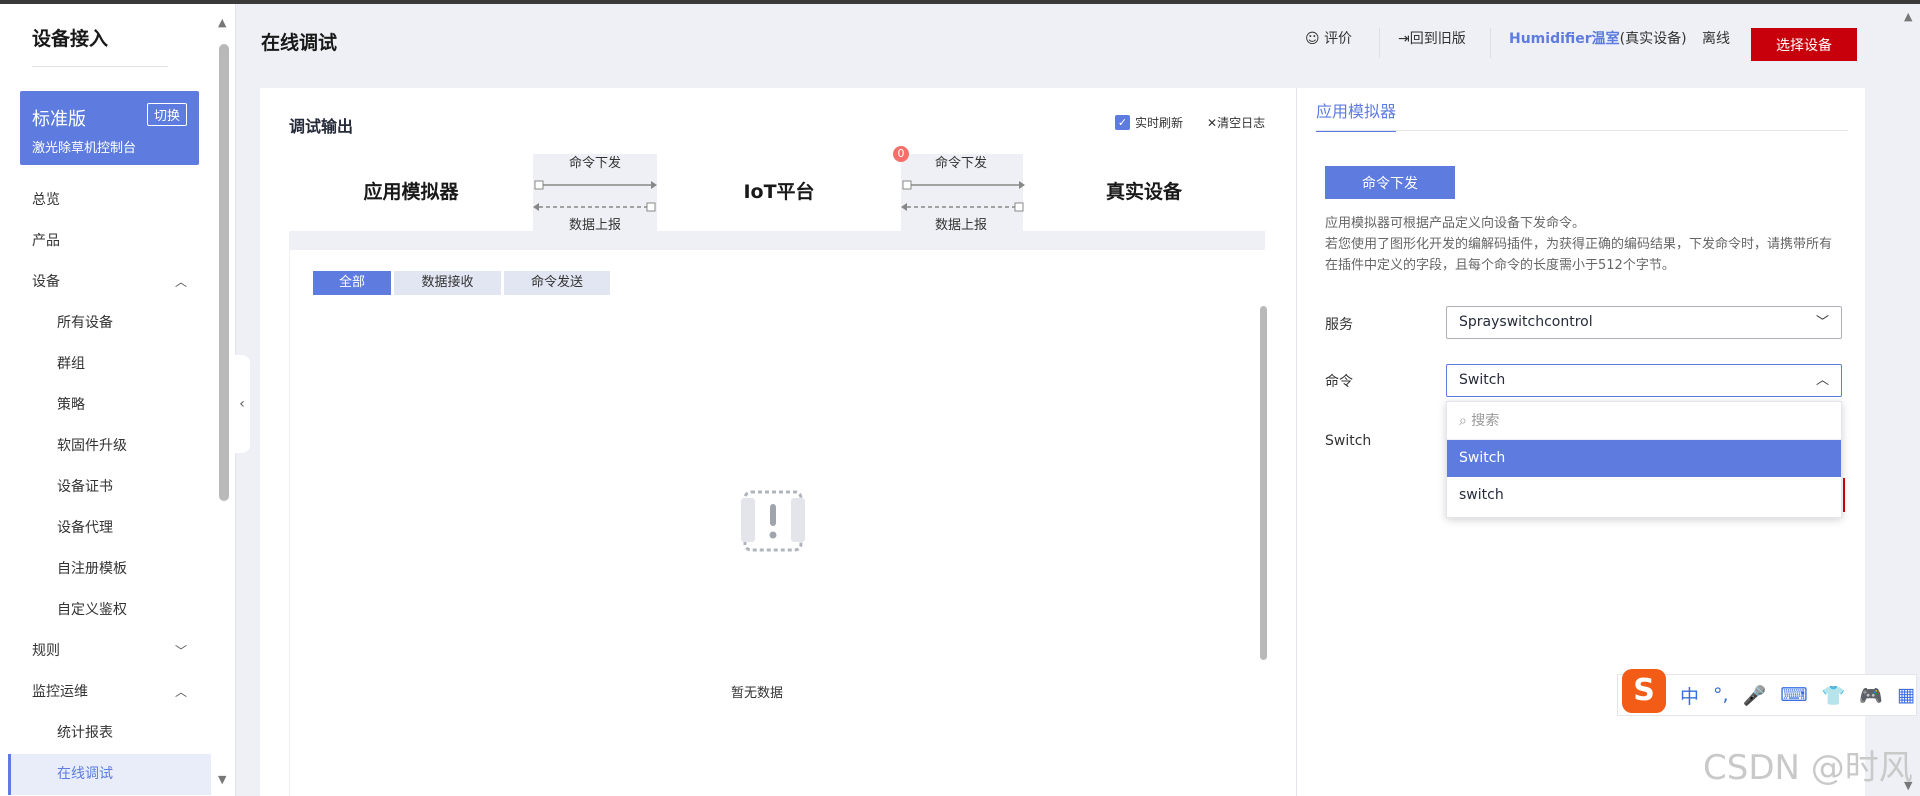 The height and width of the screenshot is (796, 1920). Describe the element at coordinates (100, 66) in the screenshot. I see `sidebar-divider` at that location.